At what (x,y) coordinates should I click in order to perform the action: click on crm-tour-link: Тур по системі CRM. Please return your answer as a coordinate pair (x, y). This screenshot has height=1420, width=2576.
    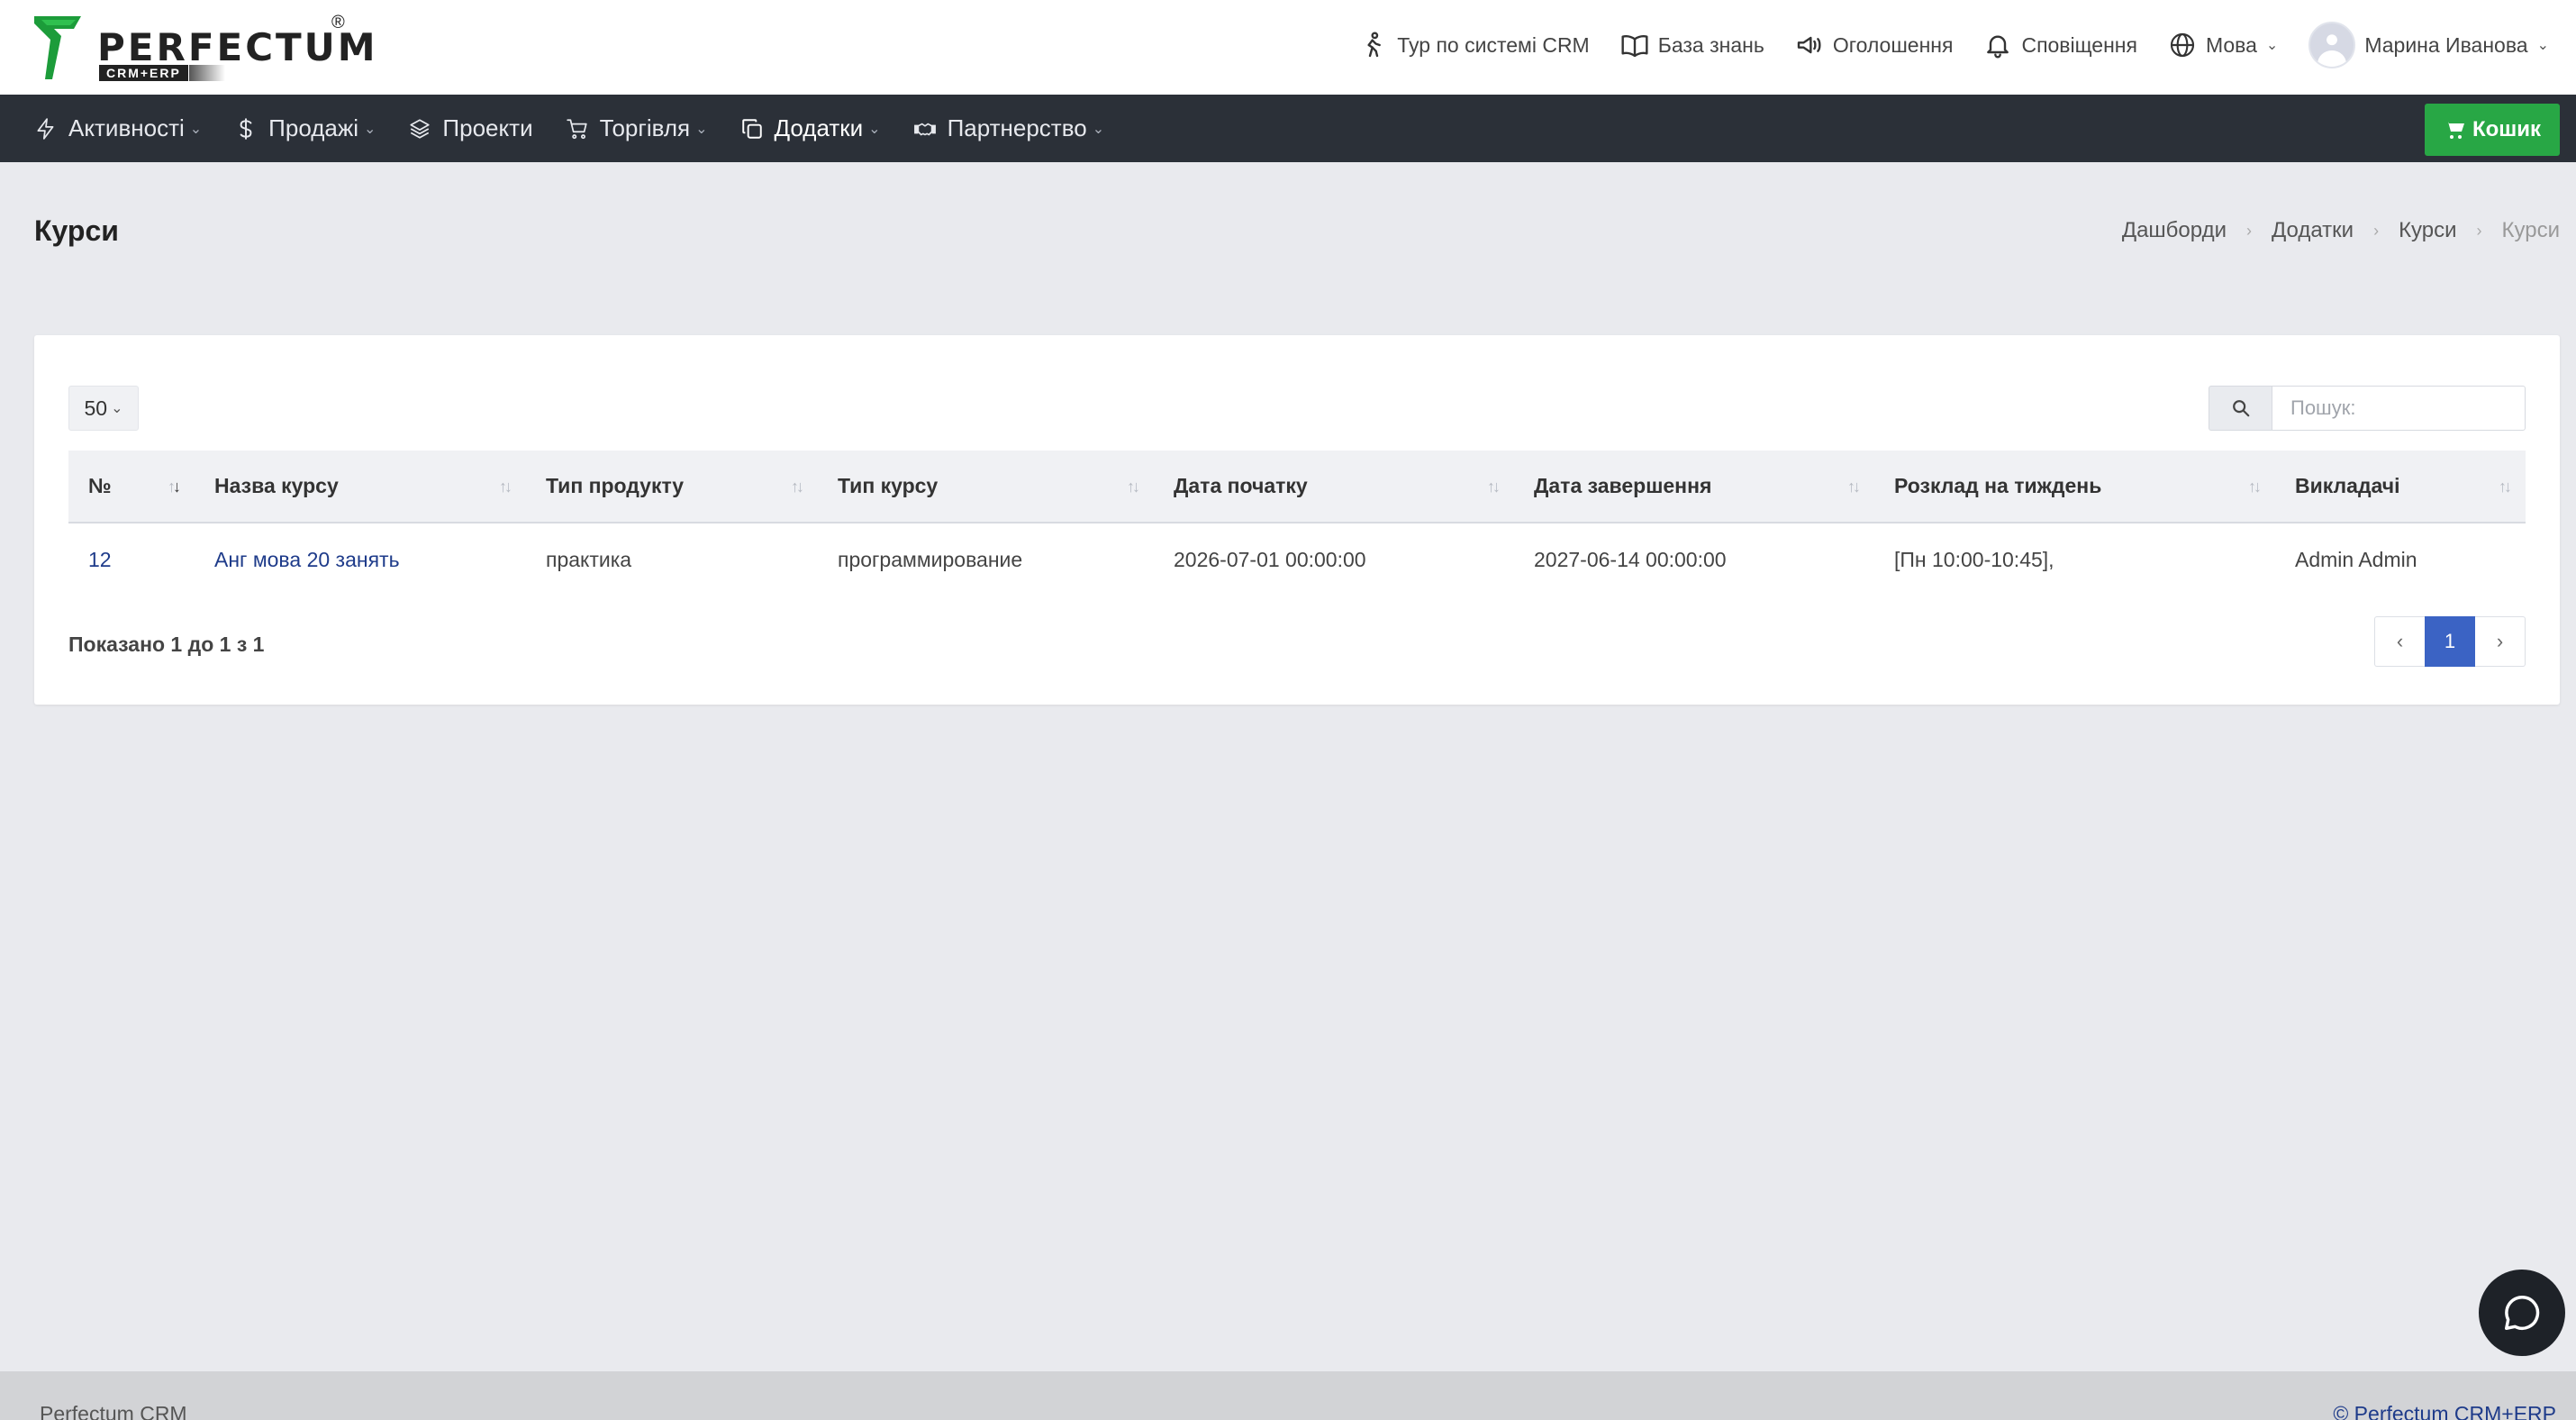
    Looking at the image, I should click on (1474, 45).